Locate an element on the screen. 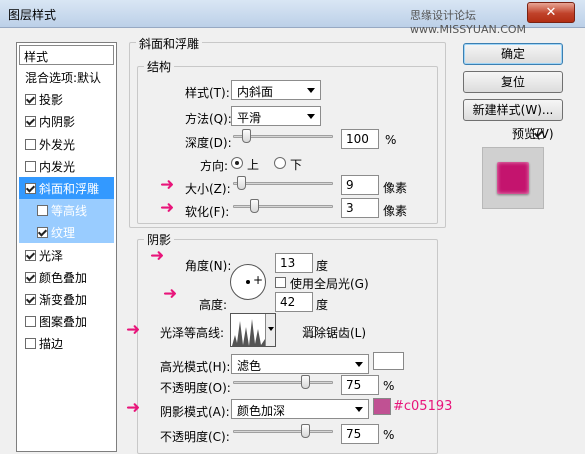  highlight-mode-select: 滤色 is located at coordinates (300, 364).